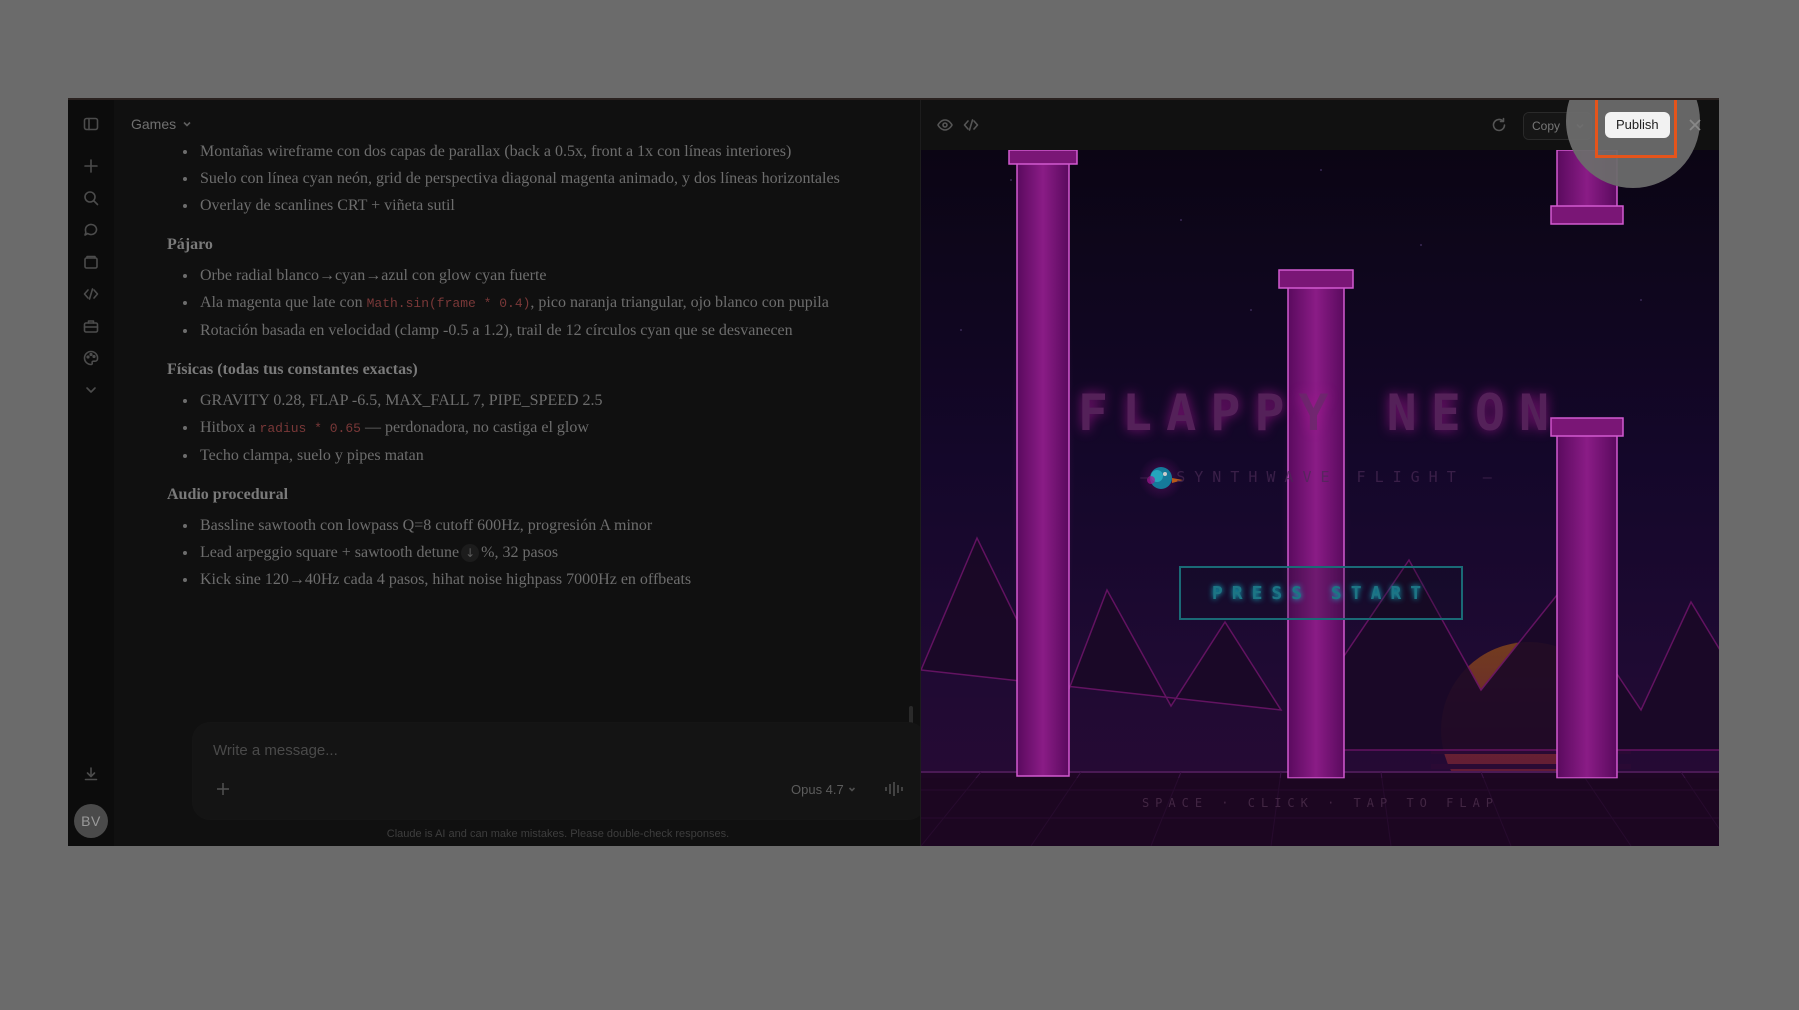 The image size is (1799, 1010). Describe the element at coordinates (1320, 477) in the screenshot. I see `game-subtitle: — SYNTHWAVE FLIGHT —` at that location.